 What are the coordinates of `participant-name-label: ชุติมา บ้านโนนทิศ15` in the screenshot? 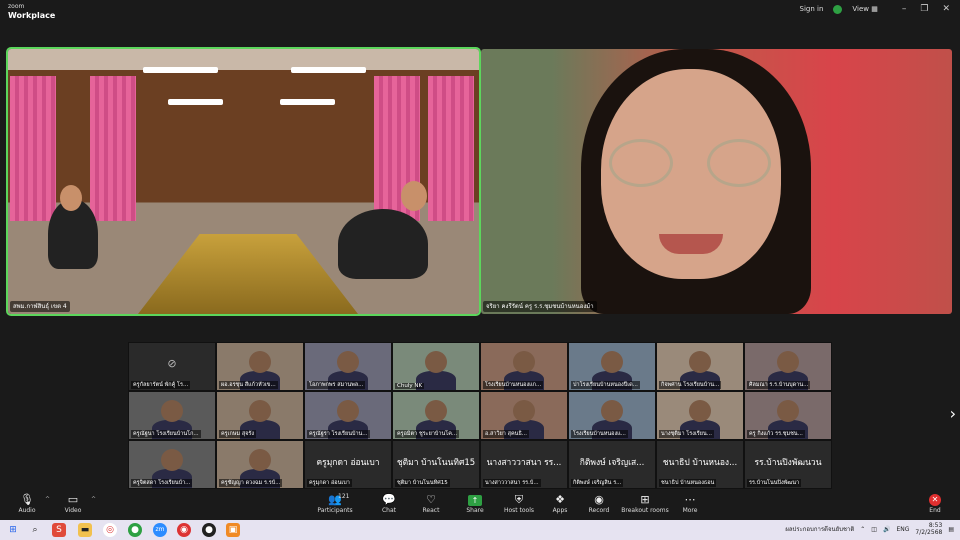 It's located at (422, 483).